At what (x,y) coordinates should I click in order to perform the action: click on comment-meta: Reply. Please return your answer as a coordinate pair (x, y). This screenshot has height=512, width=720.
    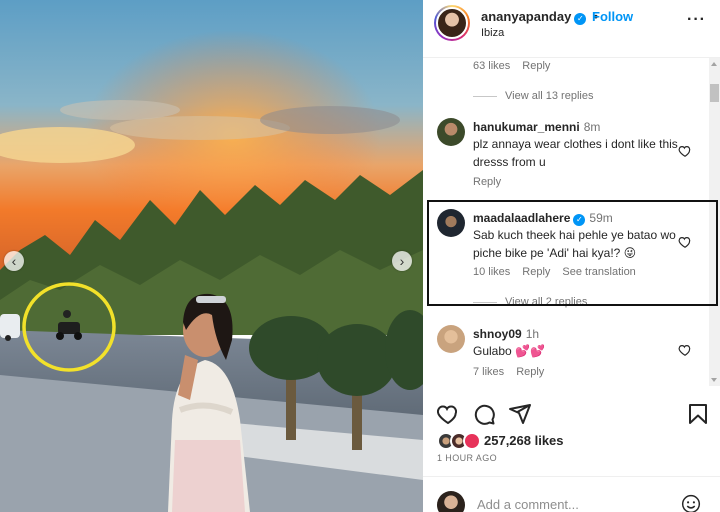
    Looking at the image, I should click on (493, 182).